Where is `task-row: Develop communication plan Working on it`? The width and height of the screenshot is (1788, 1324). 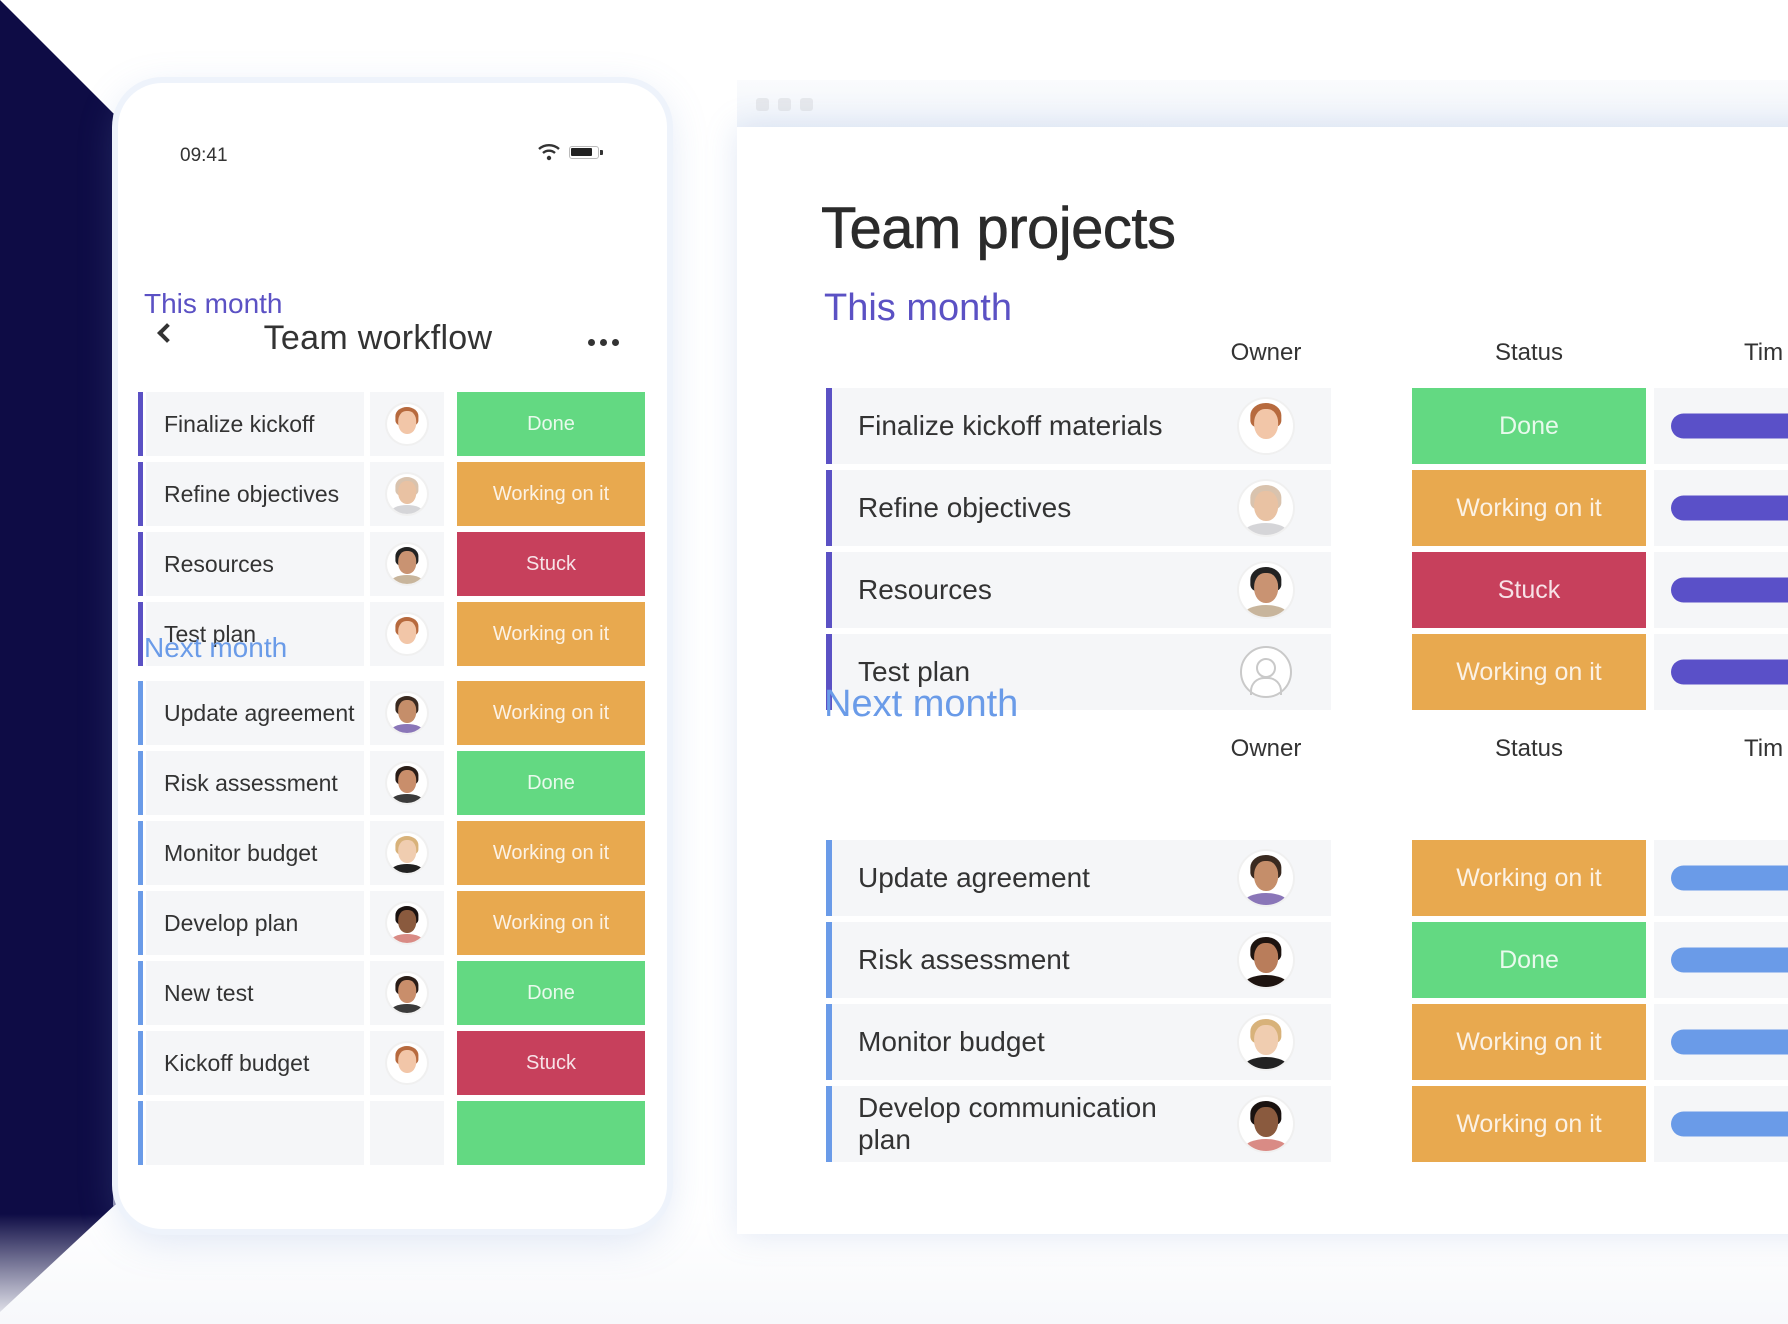 task-row: Develop communication plan Working on it is located at coordinates (1307, 1124).